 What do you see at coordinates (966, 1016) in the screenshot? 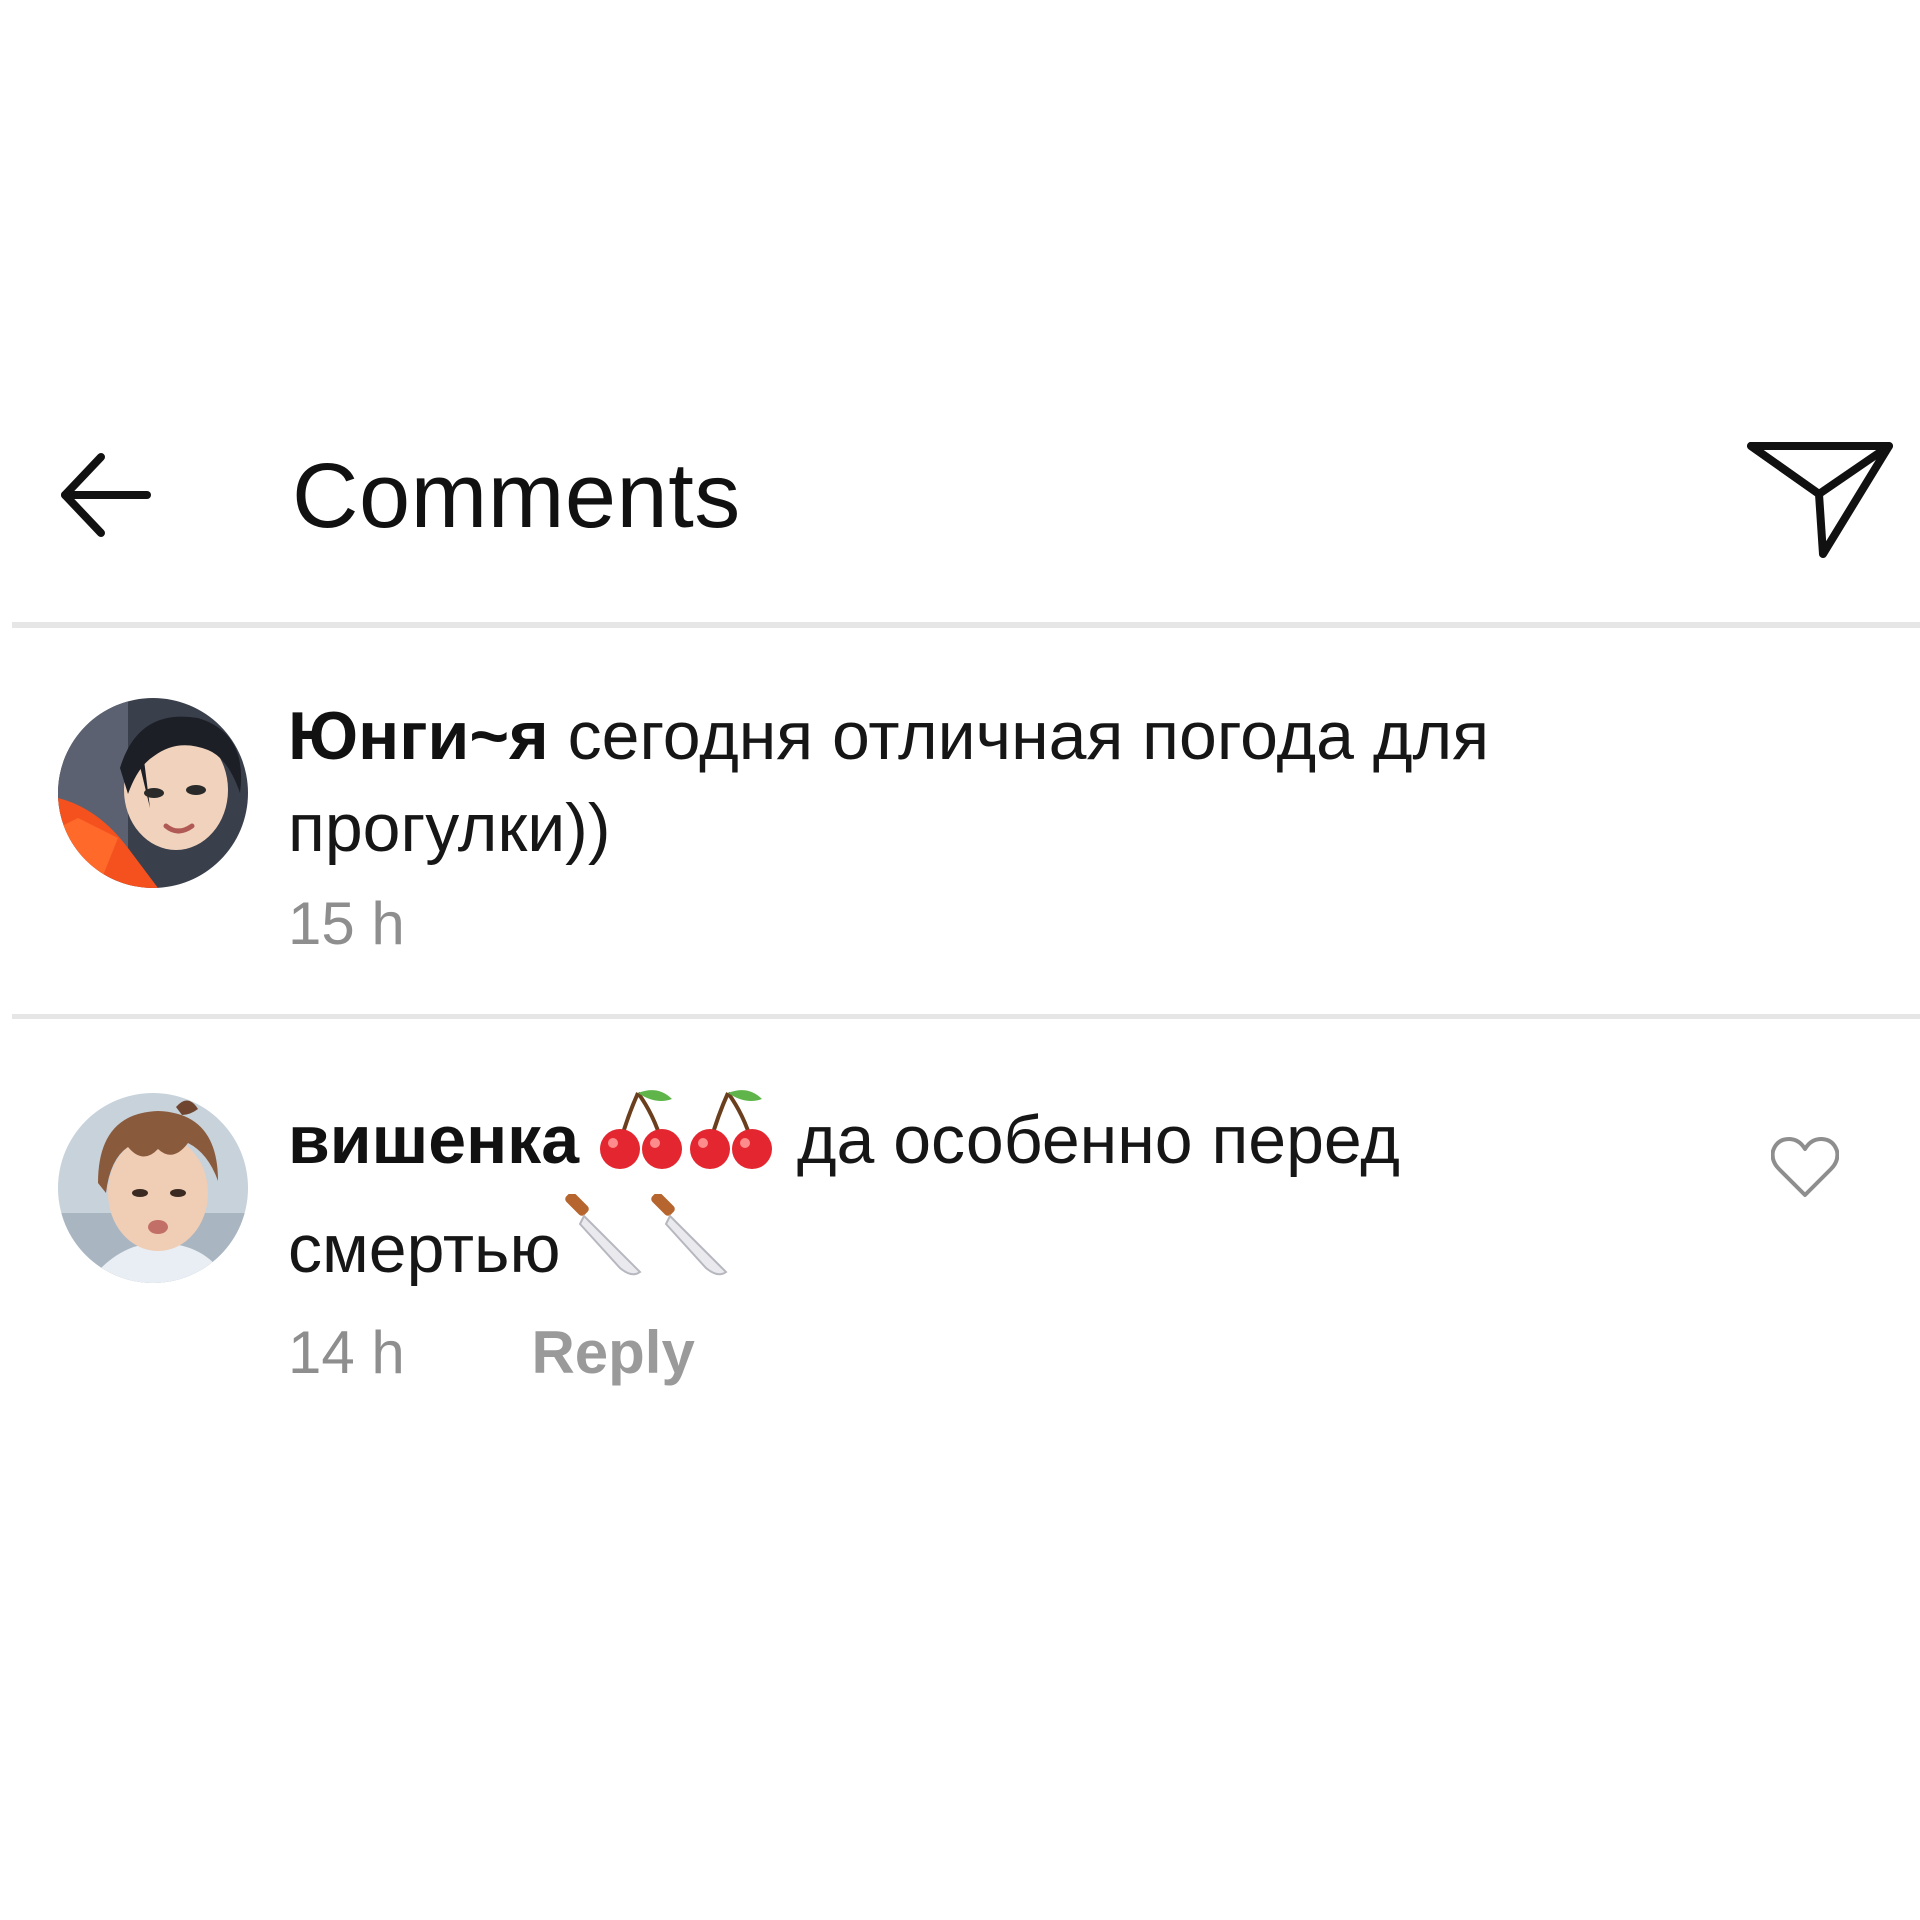
I see `comment-divider` at bounding box center [966, 1016].